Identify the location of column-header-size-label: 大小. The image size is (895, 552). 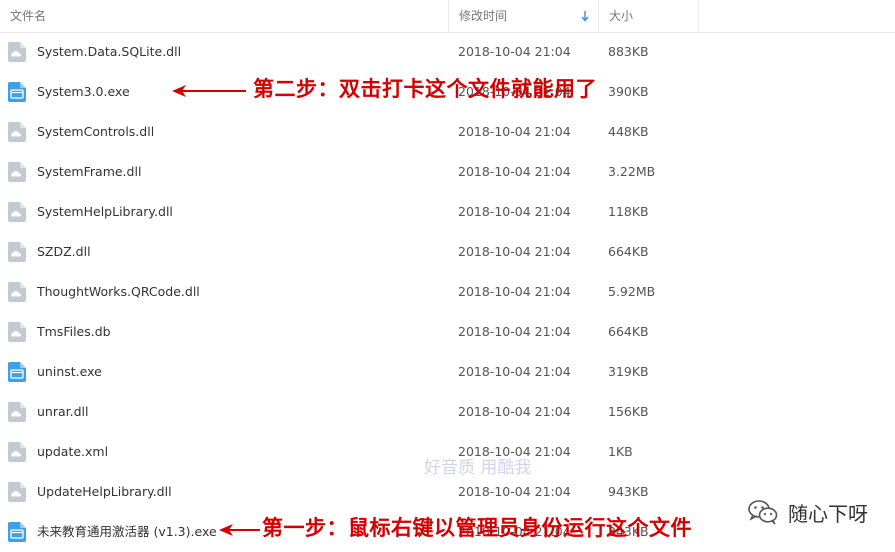
(621, 16).